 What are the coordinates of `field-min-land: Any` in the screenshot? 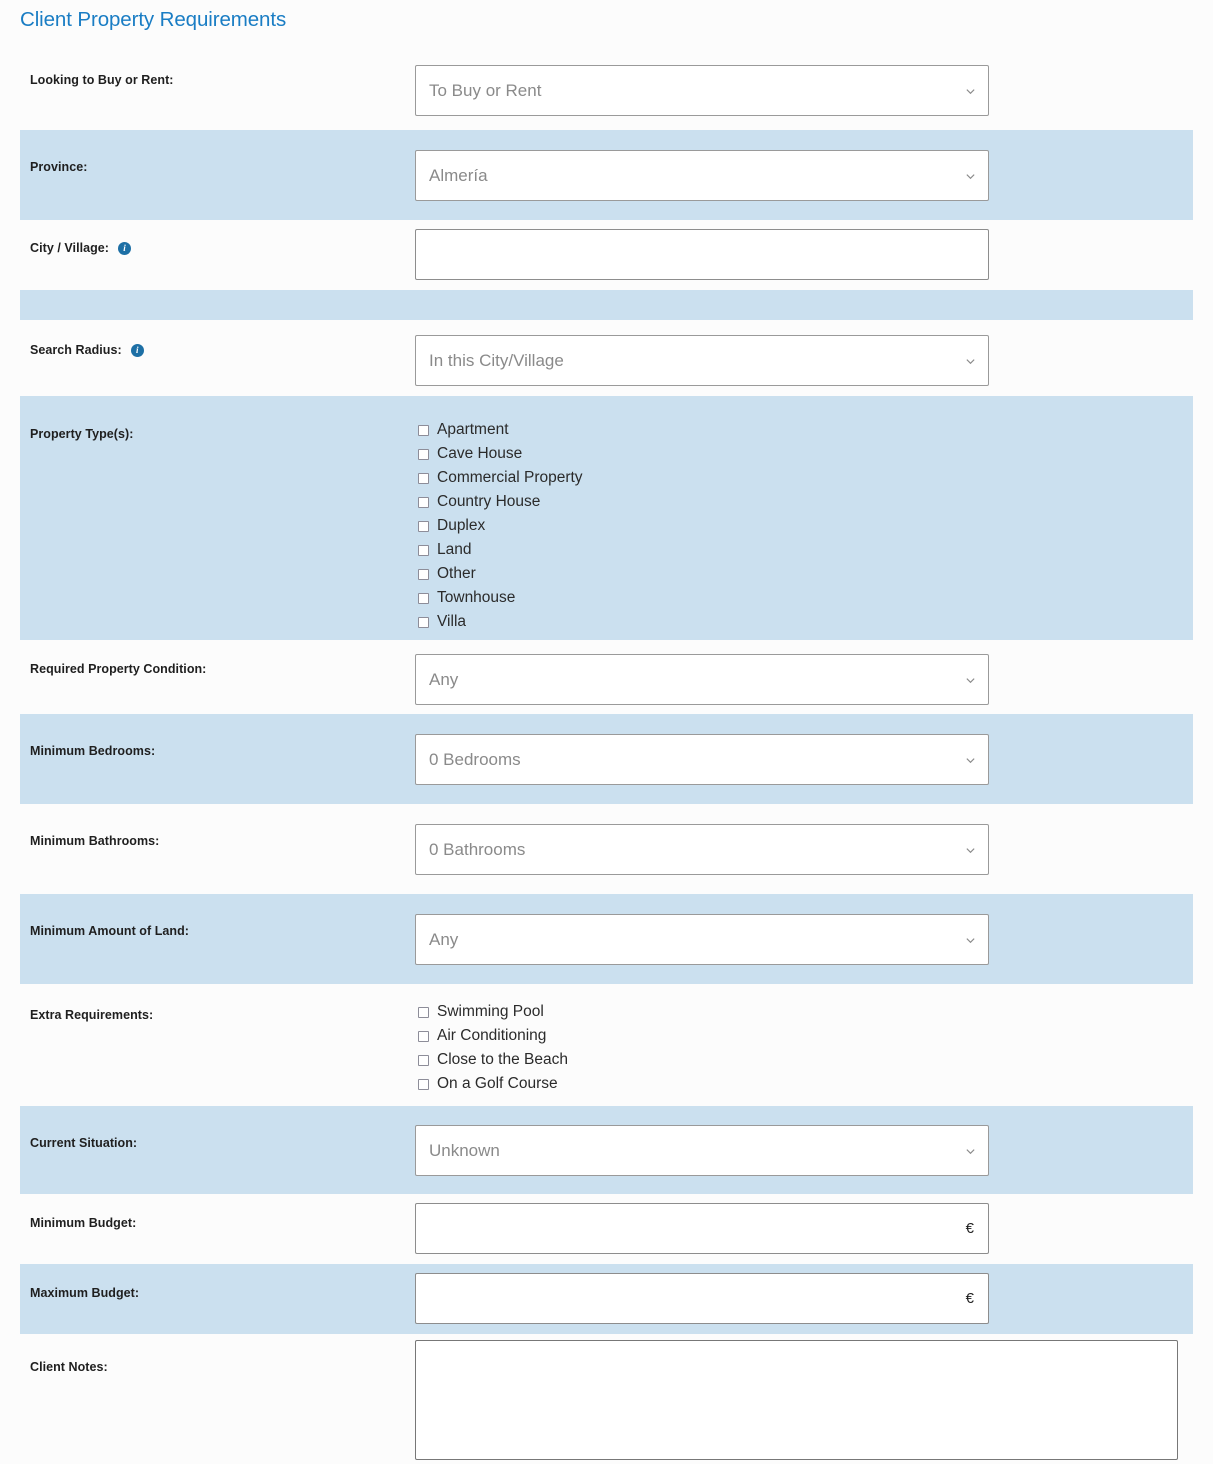 It's located at (702, 939).